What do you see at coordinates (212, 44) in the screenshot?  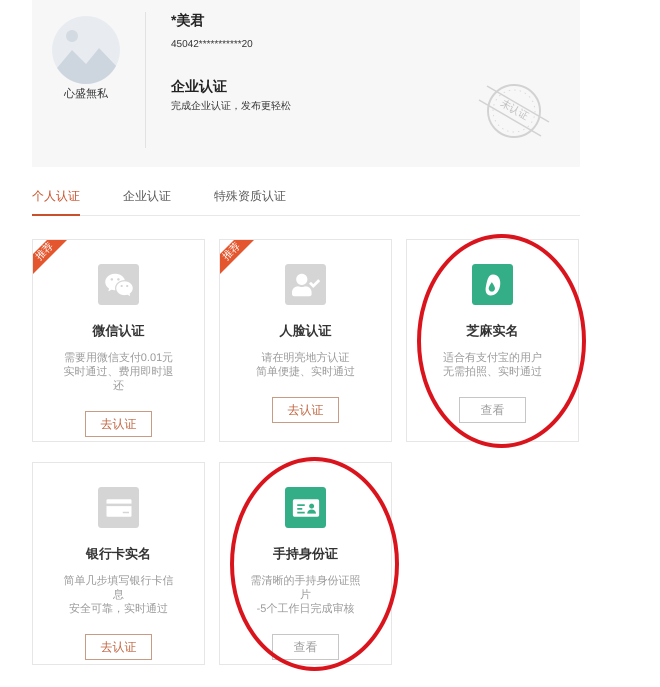 I see `id-number: 45042***********20` at bounding box center [212, 44].